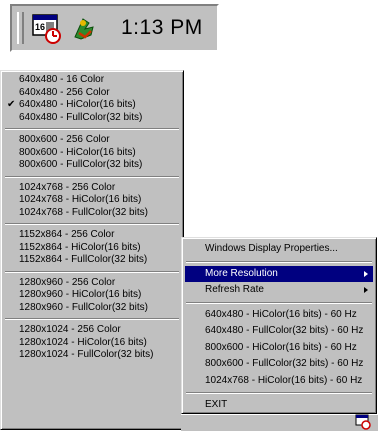 This screenshot has height=433, width=378. What do you see at coordinates (11, 104) in the screenshot?
I see `checkmark-icon: ✔` at bounding box center [11, 104].